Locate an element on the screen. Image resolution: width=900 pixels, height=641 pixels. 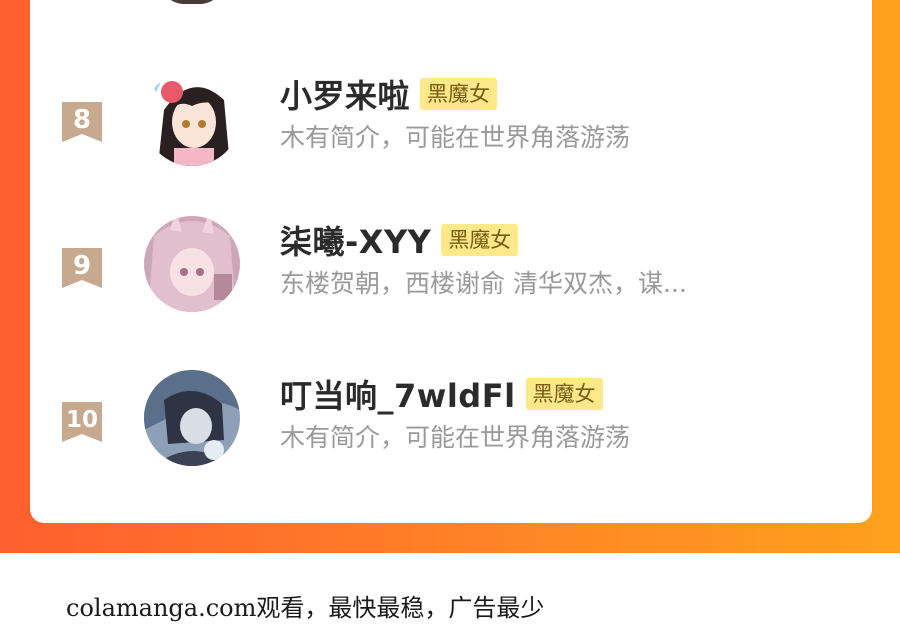
name-line: 叮当响_7wldFl 黑魔女 is located at coordinates (441, 394).